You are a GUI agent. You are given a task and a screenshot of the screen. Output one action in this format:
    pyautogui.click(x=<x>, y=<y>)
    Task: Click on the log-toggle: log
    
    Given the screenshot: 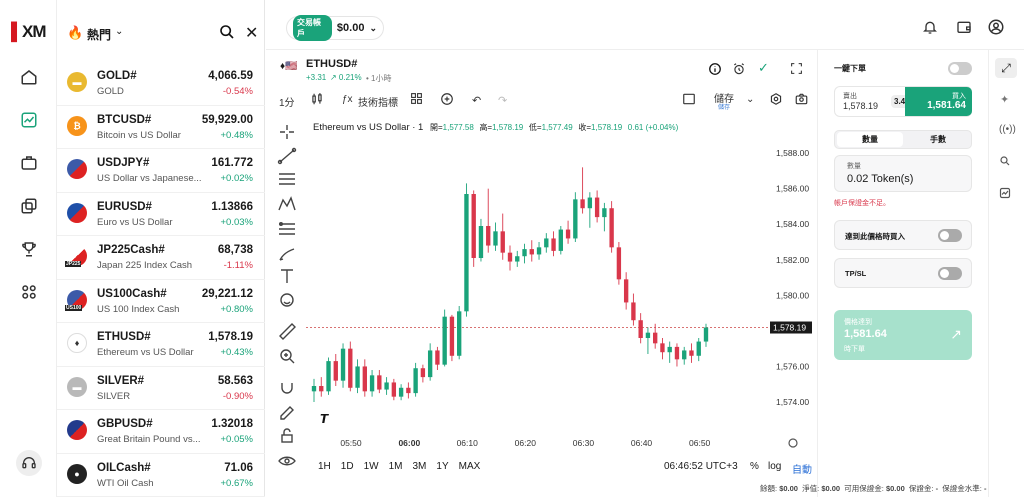 What is the action you would take?
    pyautogui.click(x=774, y=466)
    